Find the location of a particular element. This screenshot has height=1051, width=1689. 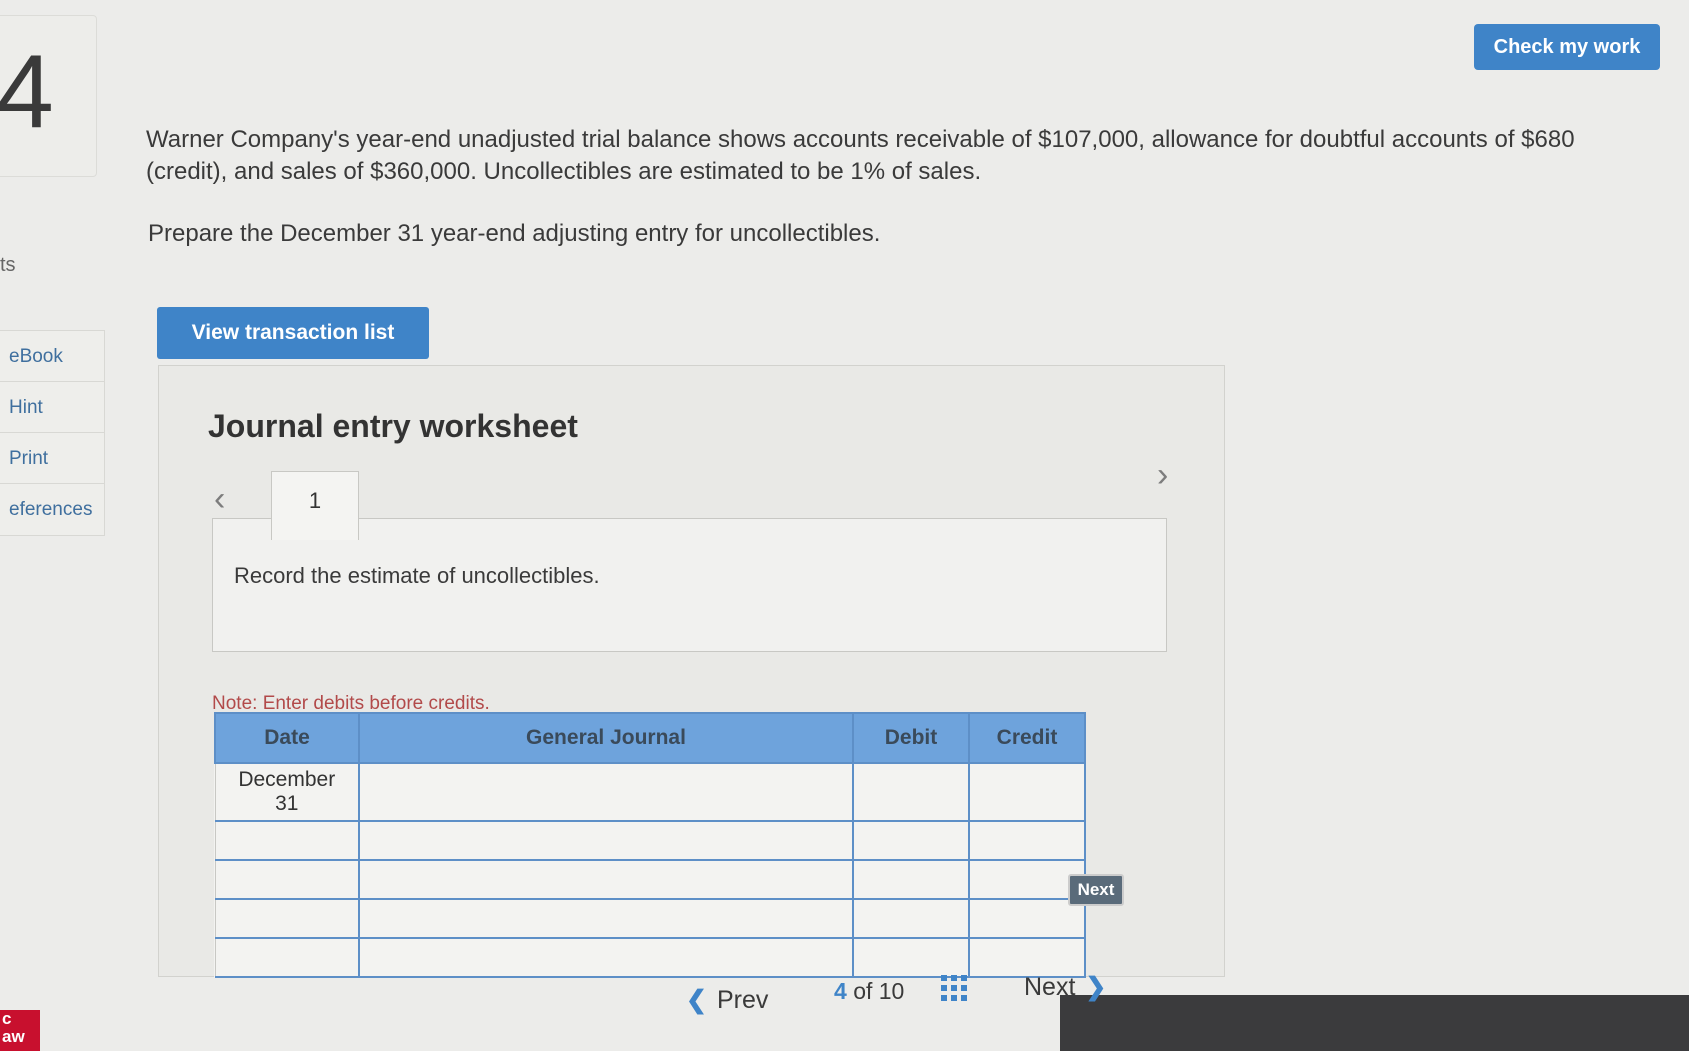

footer-dark-bar is located at coordinates (1374, 1023).